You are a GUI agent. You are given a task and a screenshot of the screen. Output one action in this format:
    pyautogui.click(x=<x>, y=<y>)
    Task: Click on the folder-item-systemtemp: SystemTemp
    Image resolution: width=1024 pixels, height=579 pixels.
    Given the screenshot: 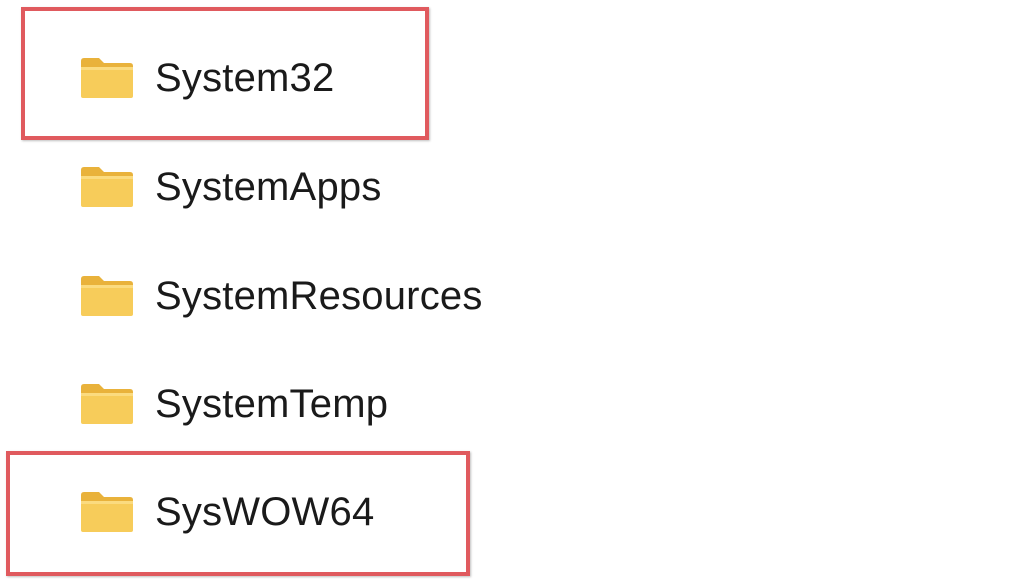 What is the action you would take?
    pyautogui.click(x=234, y=404)
    